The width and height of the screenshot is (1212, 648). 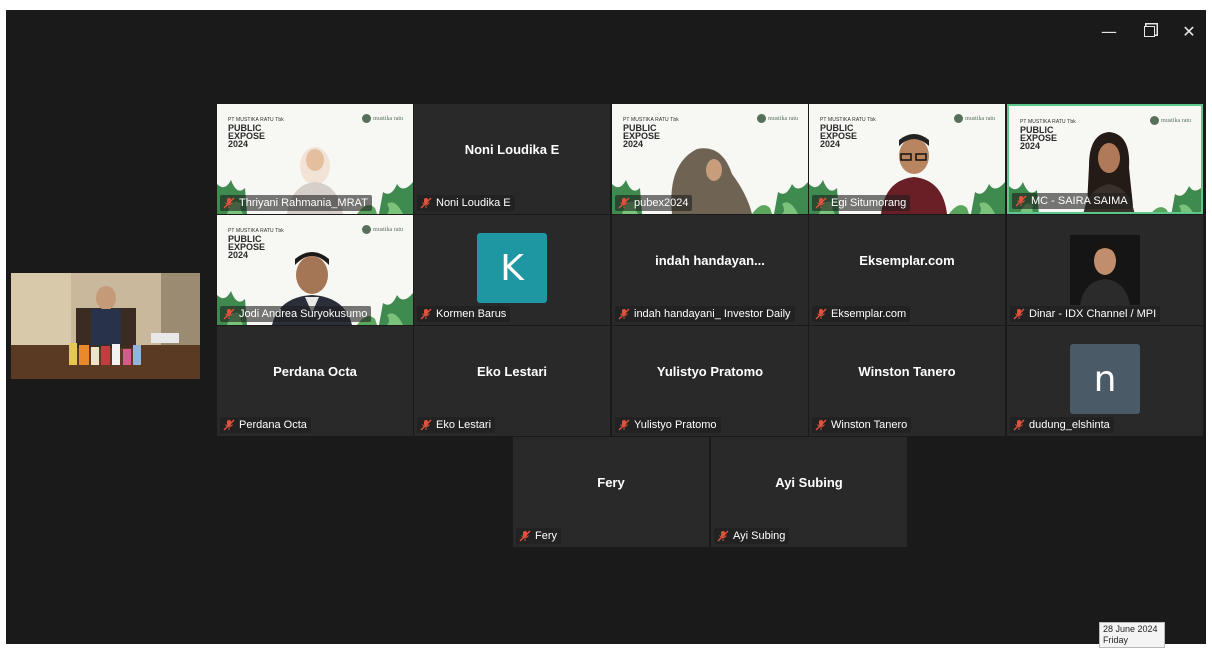 What do you see at coordinates (907, 260) in the screenshot?
I see `participant-center-name: Eksemplar.com` at bounding box center [907, 260].